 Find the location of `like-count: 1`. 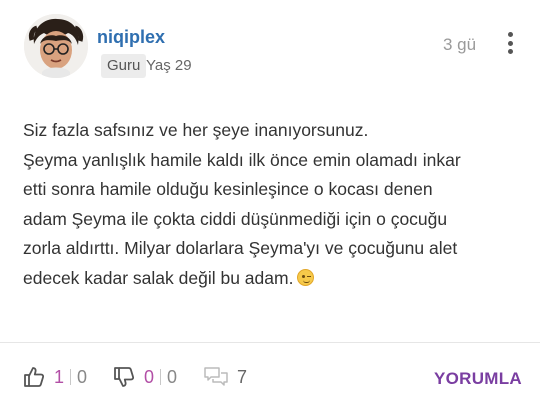

like-count: 1 is located at coordinates (59, 376).